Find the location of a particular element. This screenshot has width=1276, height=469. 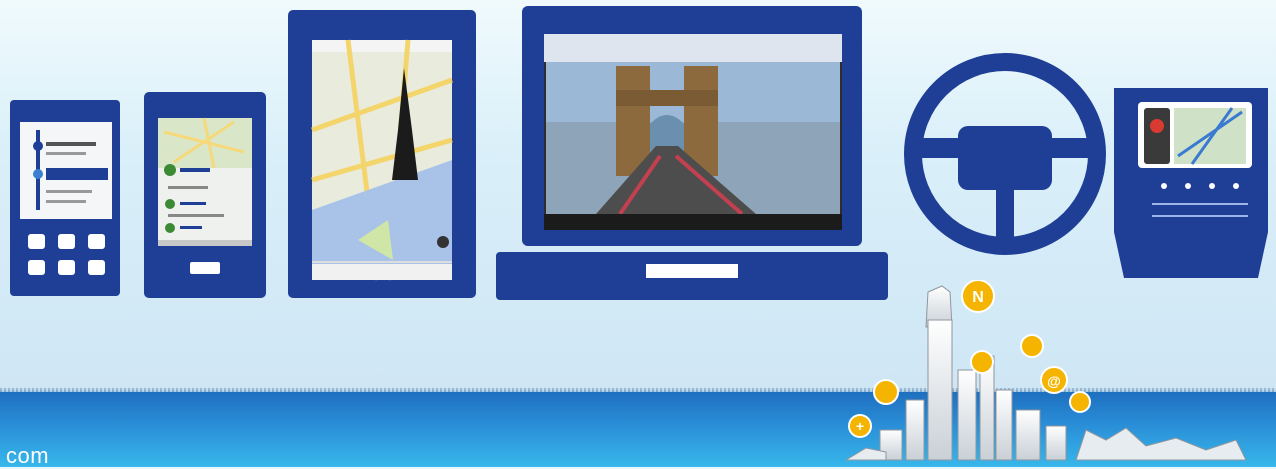

tablet-icon is located at coordinates (382, 154).